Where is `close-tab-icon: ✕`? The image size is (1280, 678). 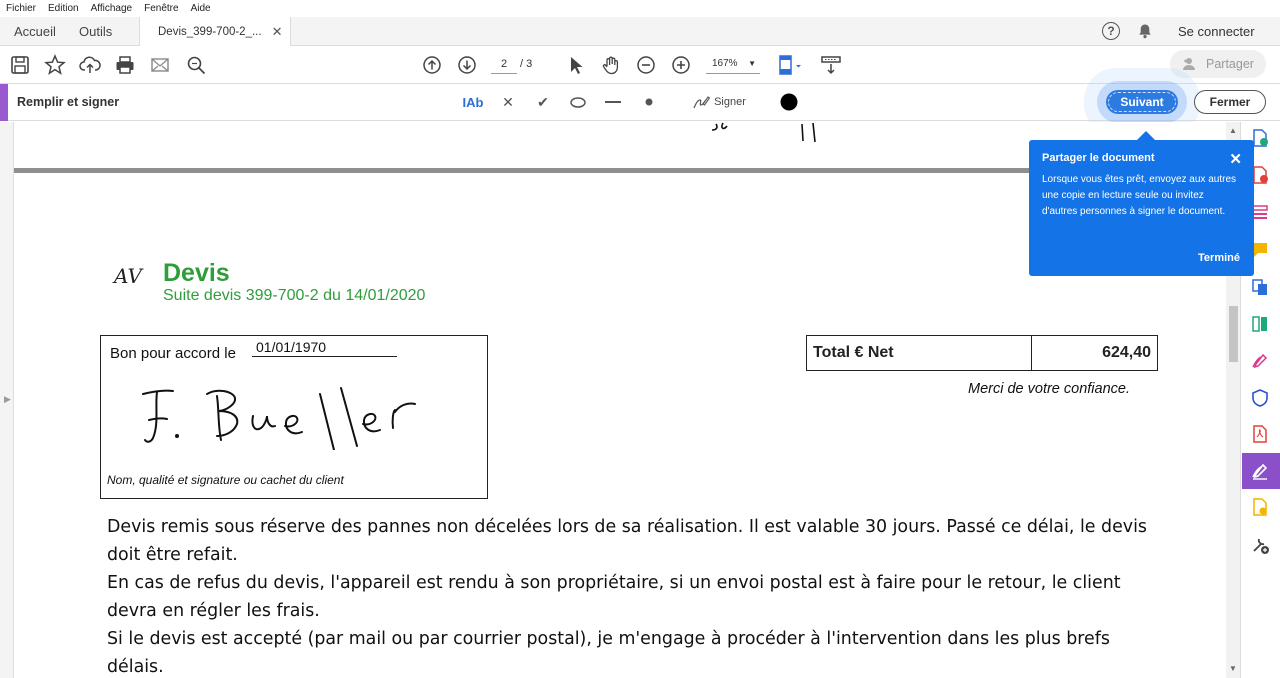 close-tab-icon: ✕ is located at coordinates (277, 32).